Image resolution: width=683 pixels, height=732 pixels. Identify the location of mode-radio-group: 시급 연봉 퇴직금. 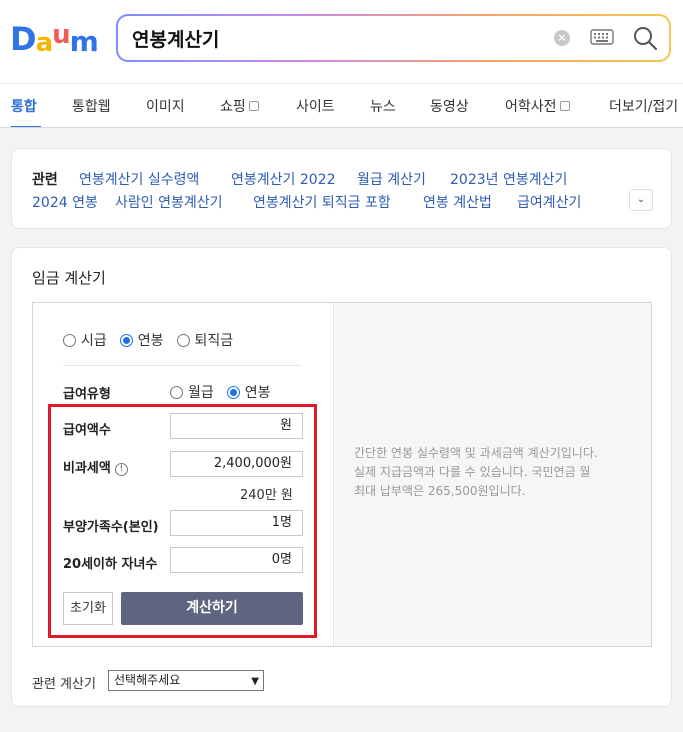
(154, 340).